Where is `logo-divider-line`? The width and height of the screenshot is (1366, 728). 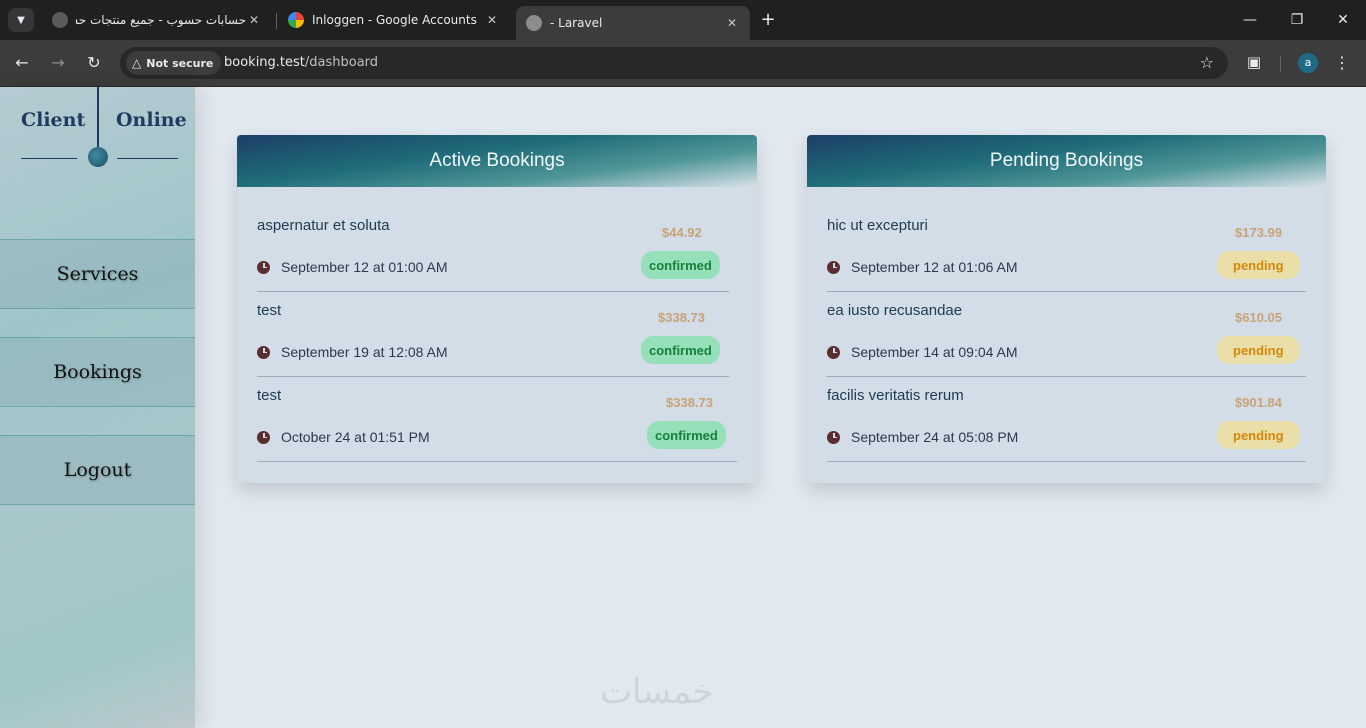
logo-divider-line is located at coordinates (98, 118).